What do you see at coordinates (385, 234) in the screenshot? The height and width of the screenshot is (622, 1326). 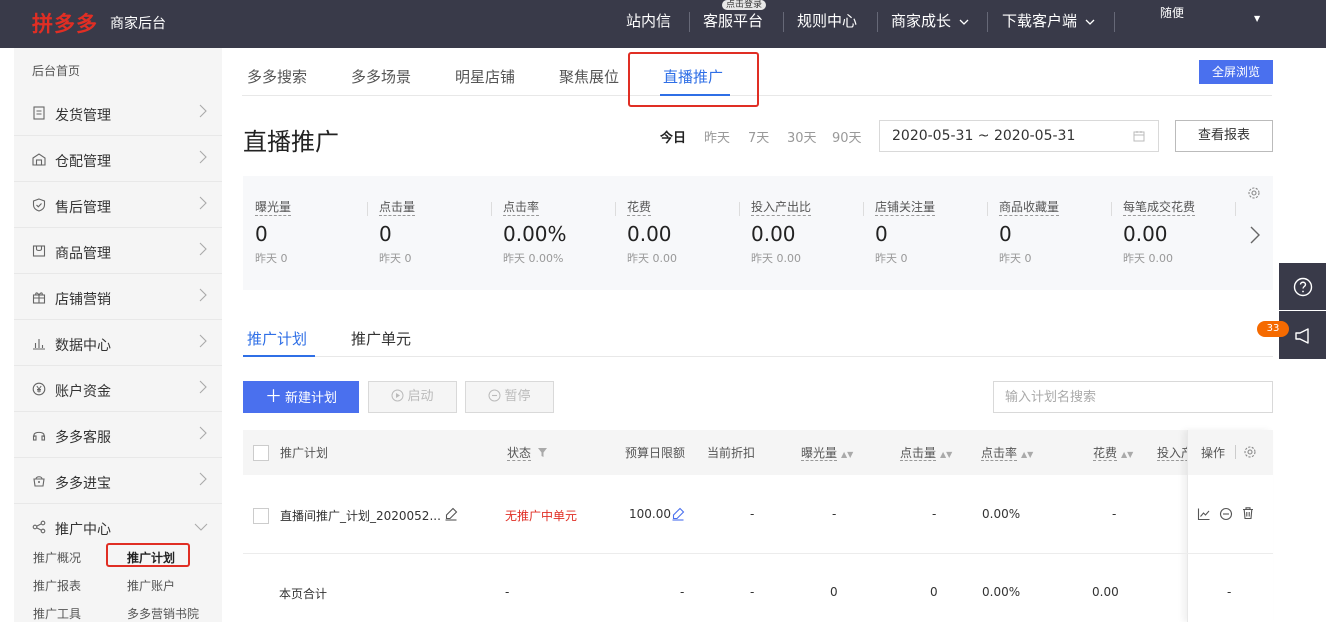 I see `metric-value: 0` at bounding box center [385, 234].